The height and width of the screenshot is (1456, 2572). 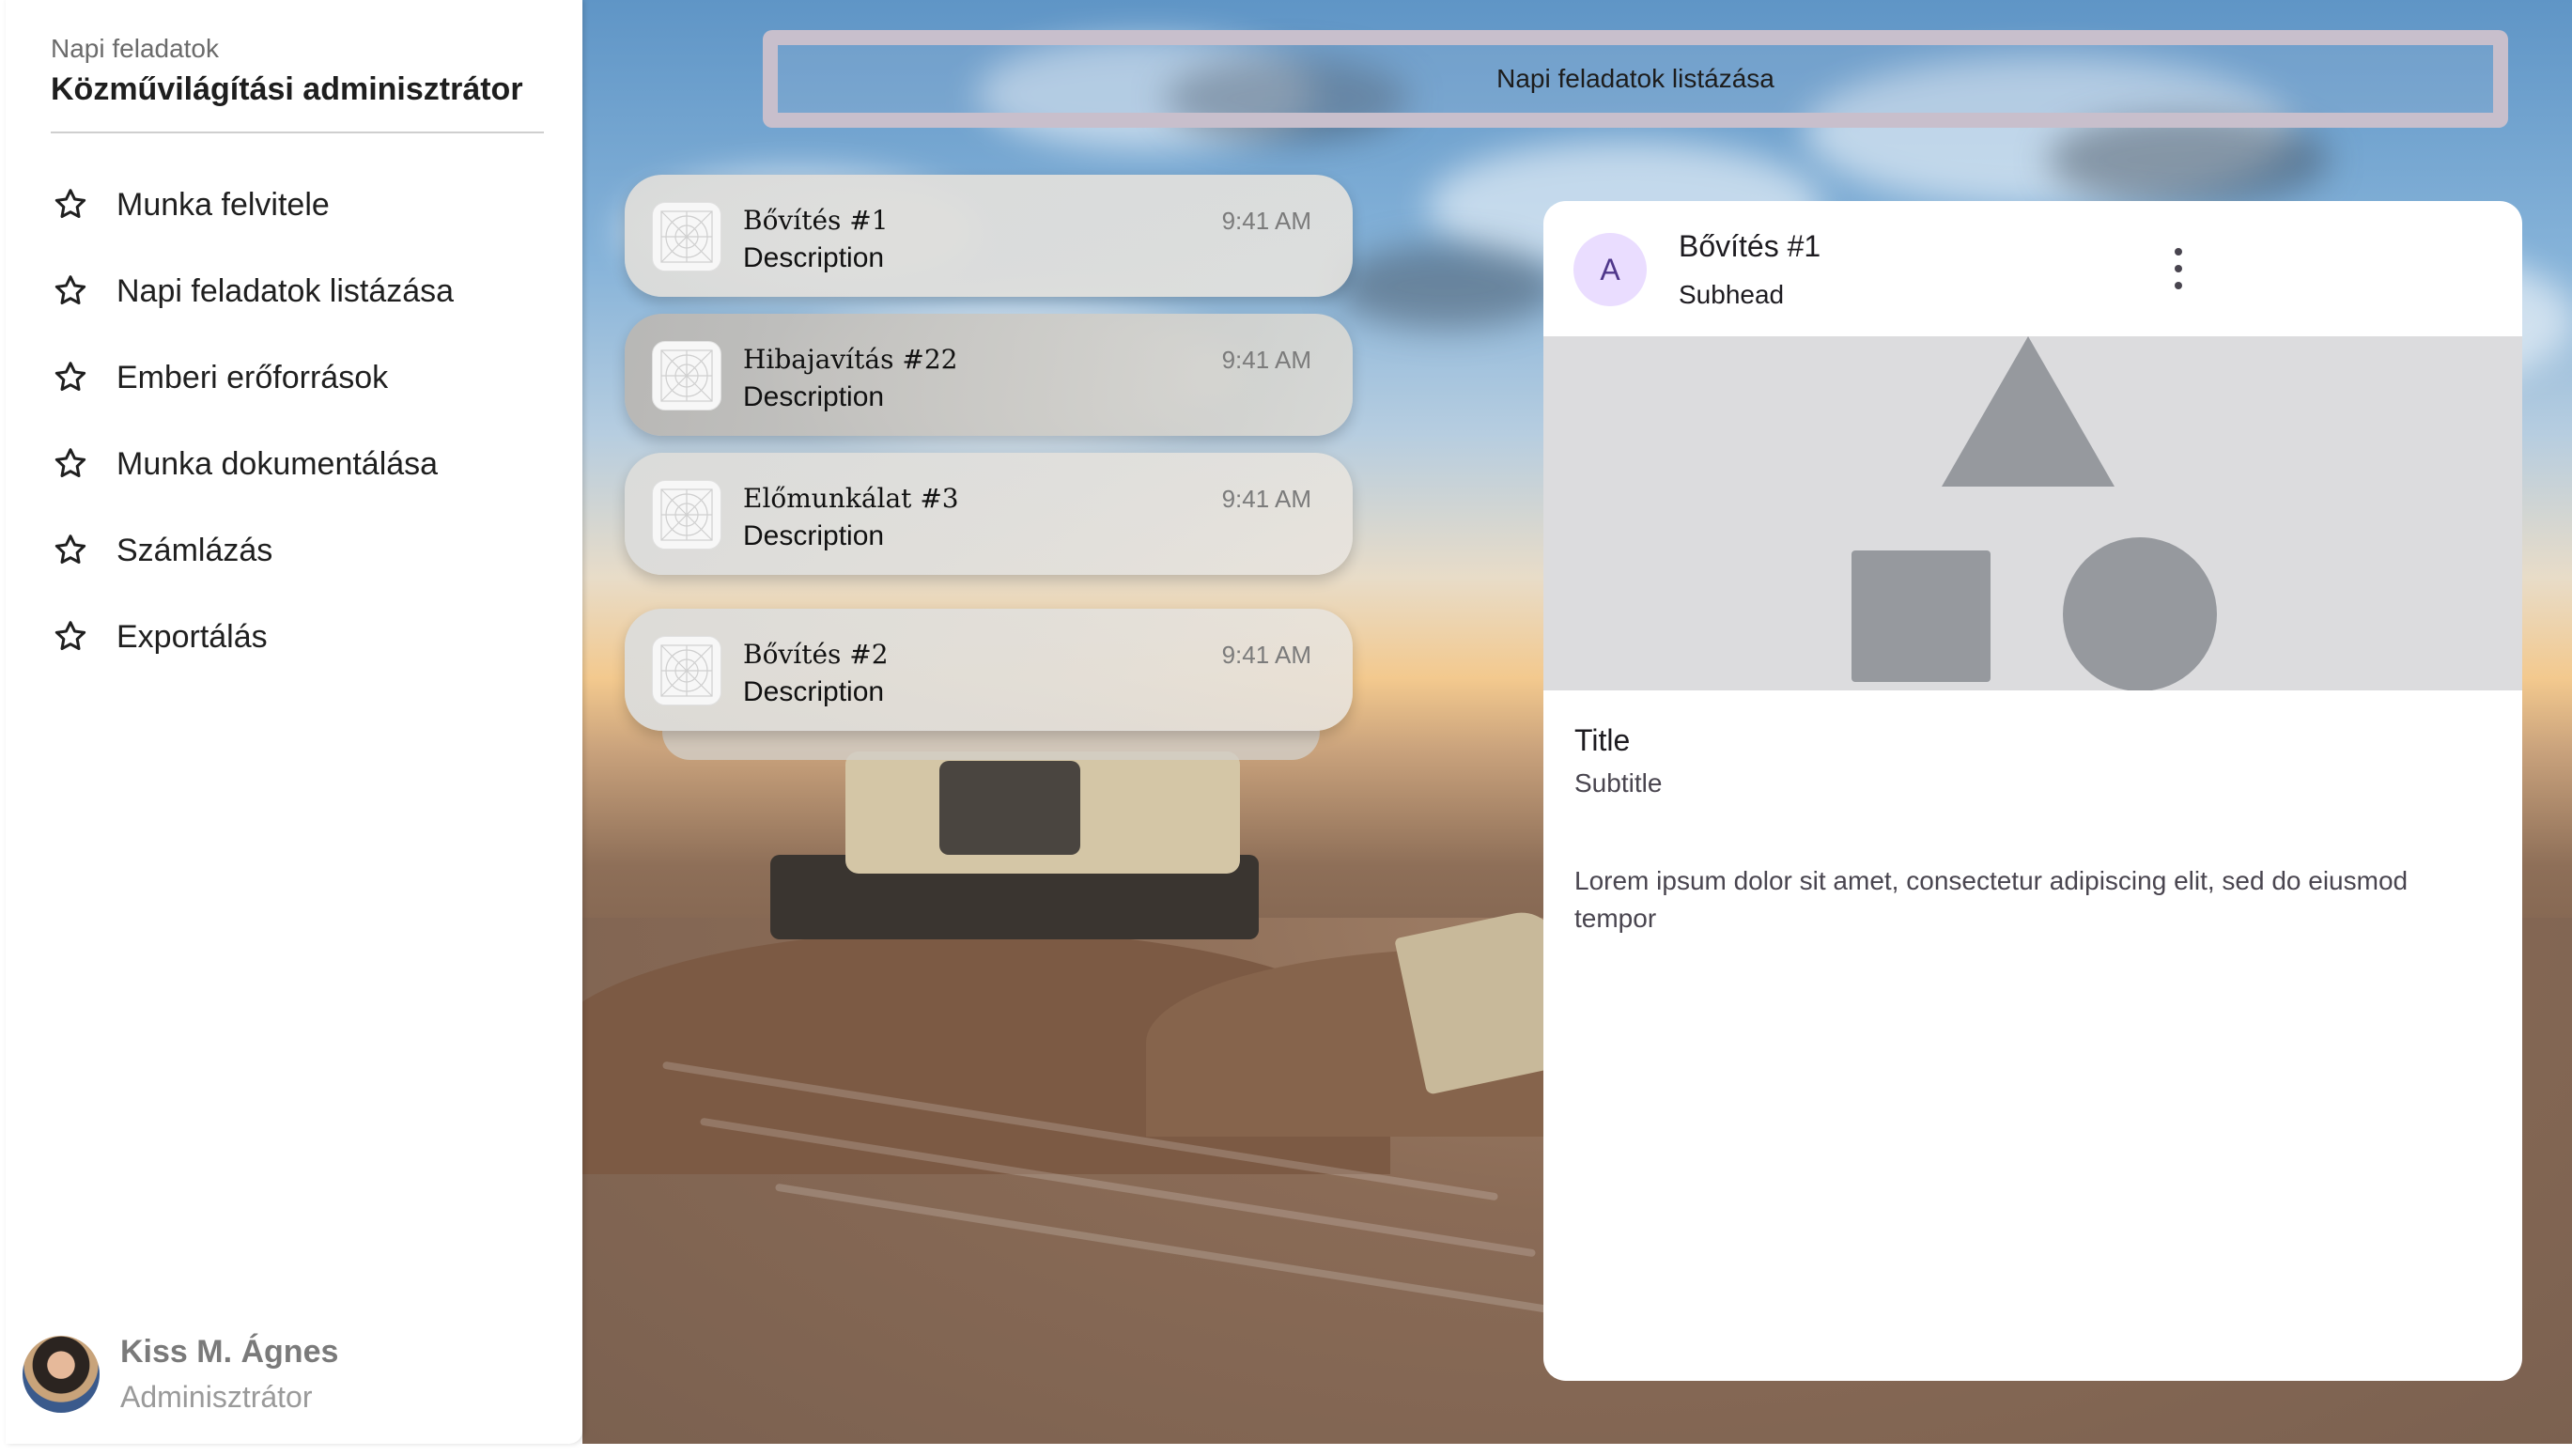 What do you see at coordinates (304, 637) in the screenshot?
I see `sidebar-item-exportalas: Exportálás` at bounding box center [304, 637].